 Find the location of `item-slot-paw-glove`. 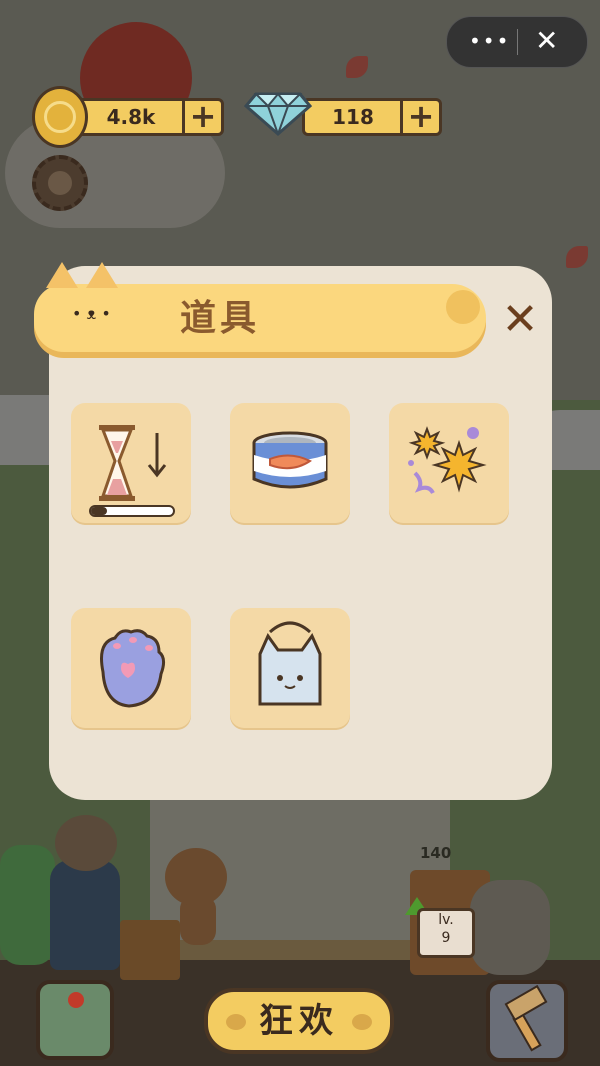

item-slot-paw-glove is located at coordinates (131, 668).